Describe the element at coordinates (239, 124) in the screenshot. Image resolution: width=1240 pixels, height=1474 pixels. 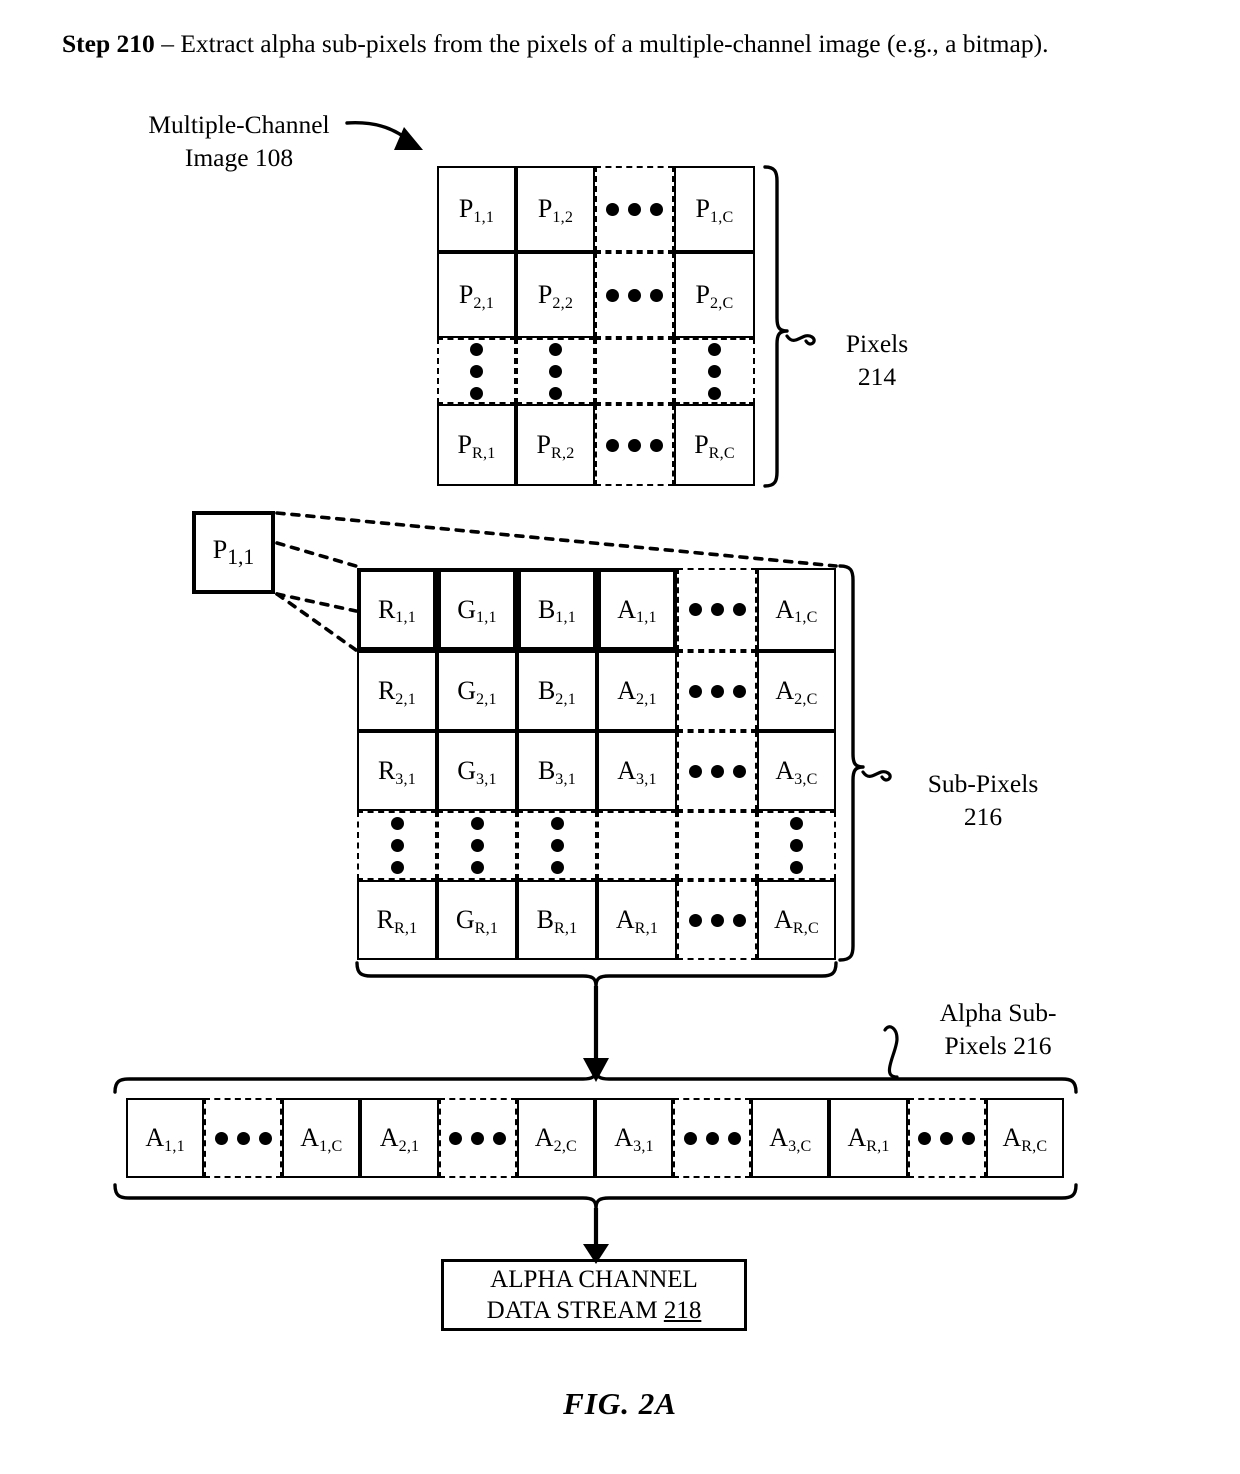
I see `multiple-channel-image-label-line1: Multiple-Channel` at that location.